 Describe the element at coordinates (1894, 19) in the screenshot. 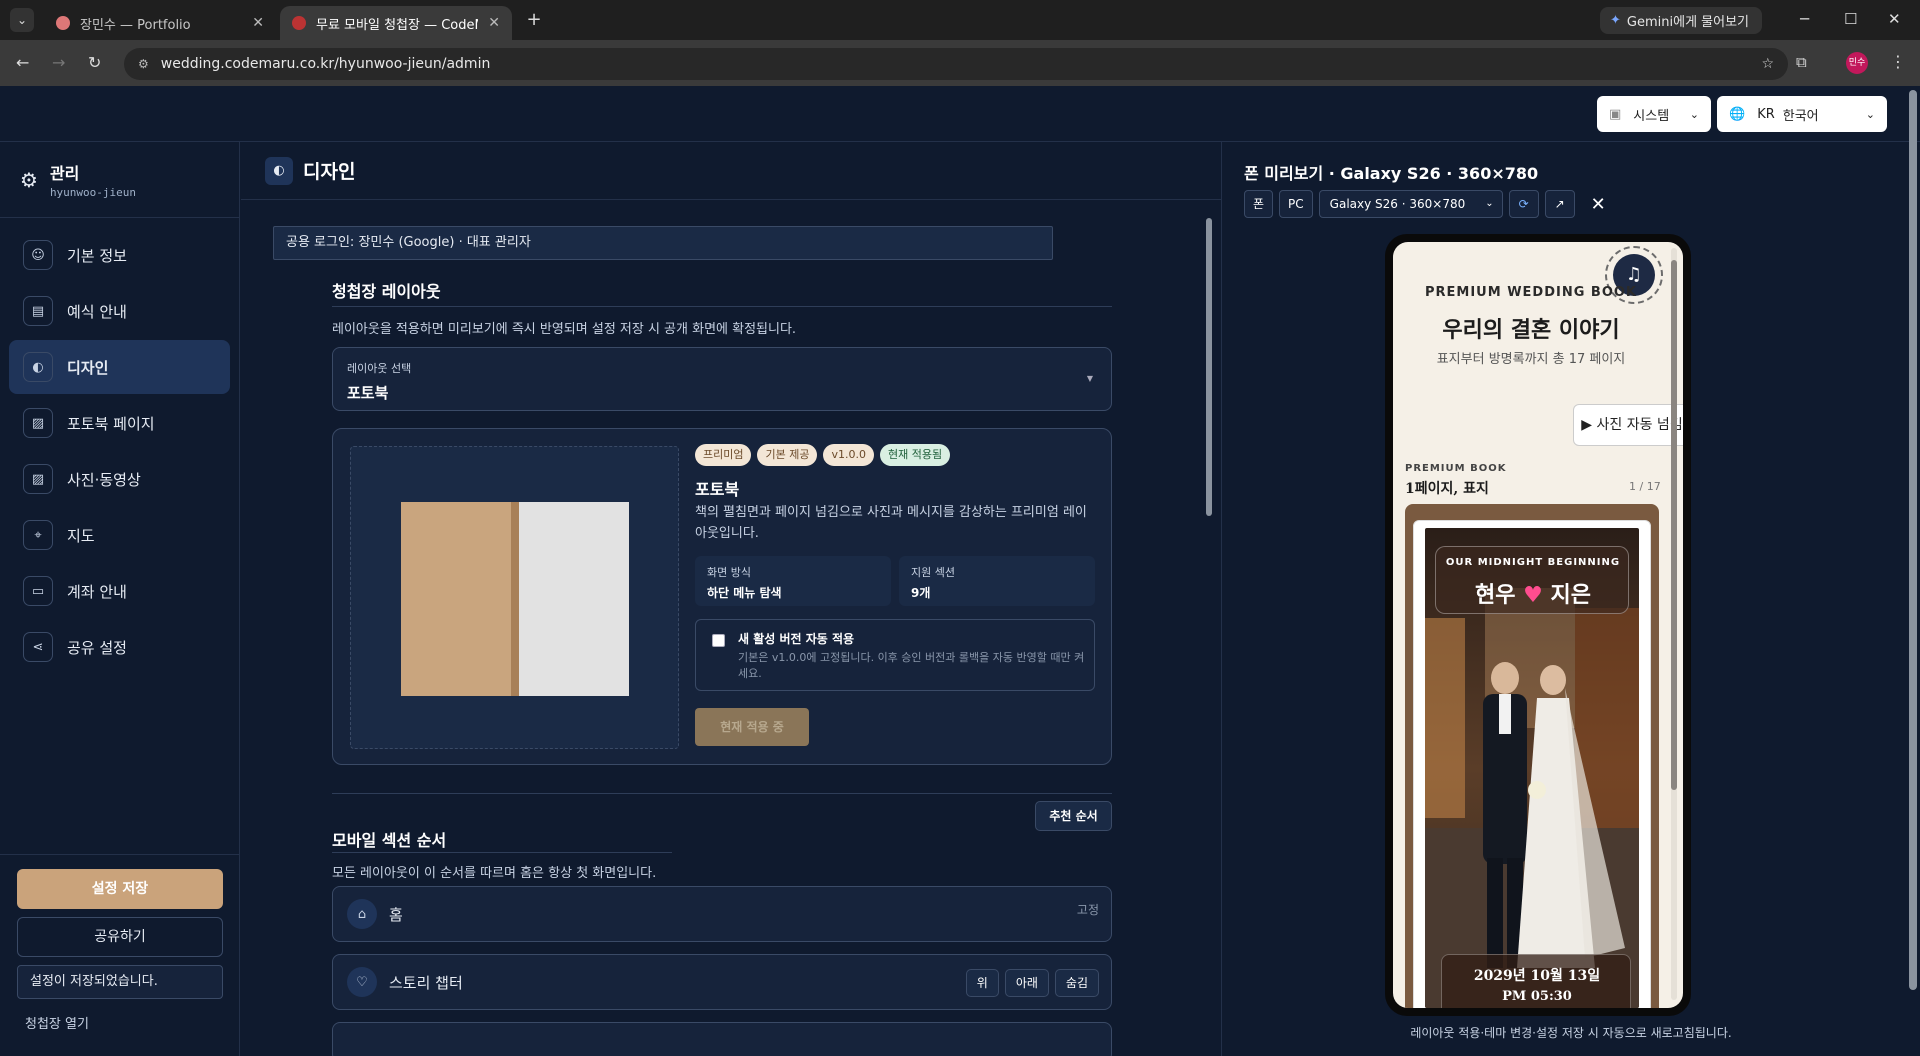

I see `close-window-icon: ✕` at that location.